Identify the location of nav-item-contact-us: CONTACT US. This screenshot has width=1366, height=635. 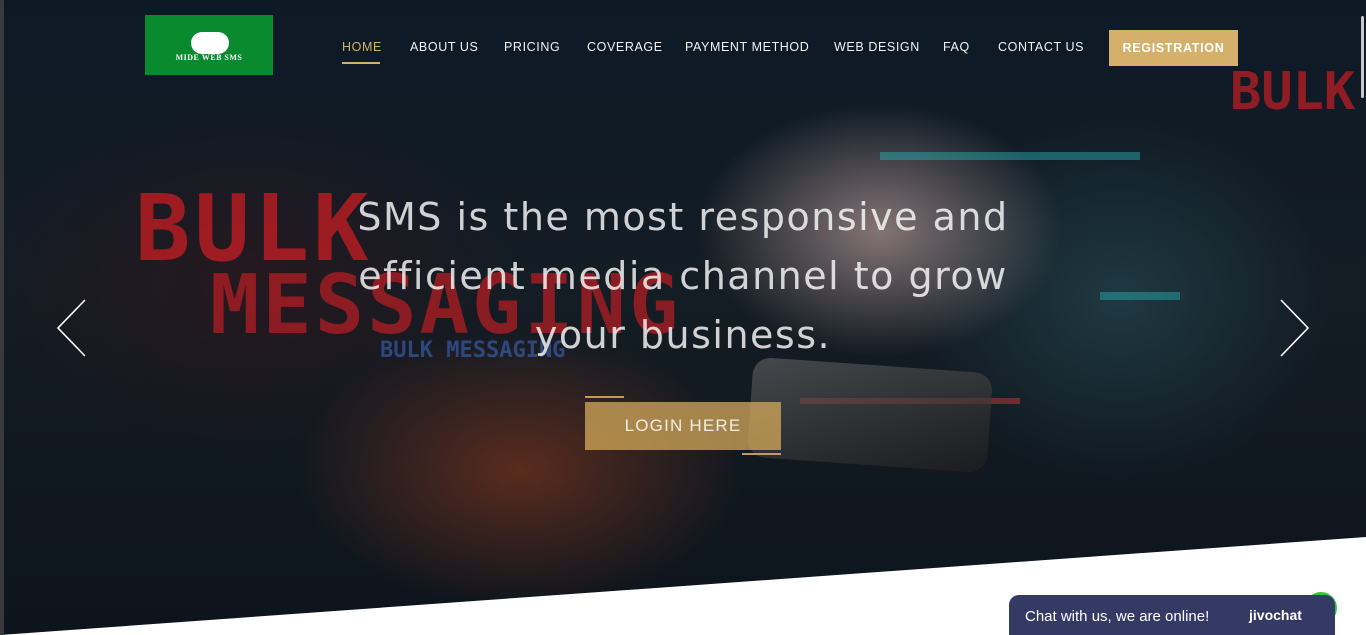
(1041, 47).